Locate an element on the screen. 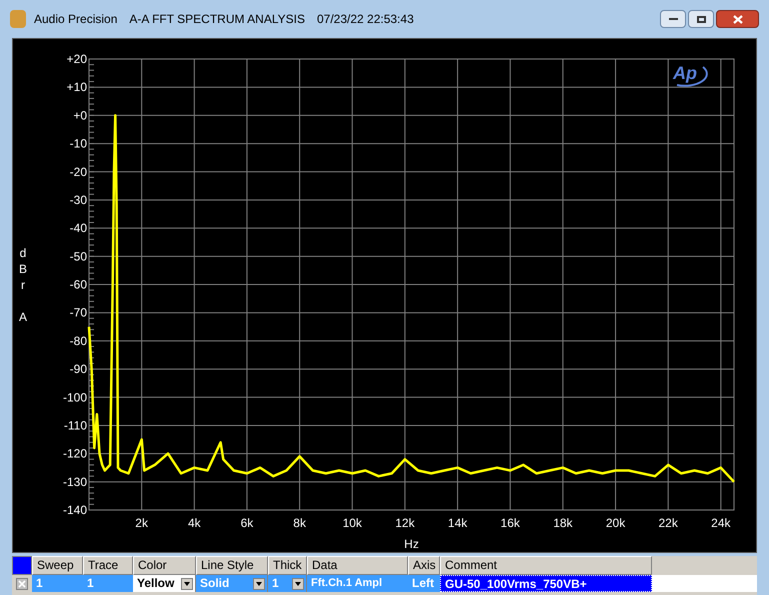 This screenshot has height=595, width=769. y-tick-label: +20 is located at coordinates (76, 59).